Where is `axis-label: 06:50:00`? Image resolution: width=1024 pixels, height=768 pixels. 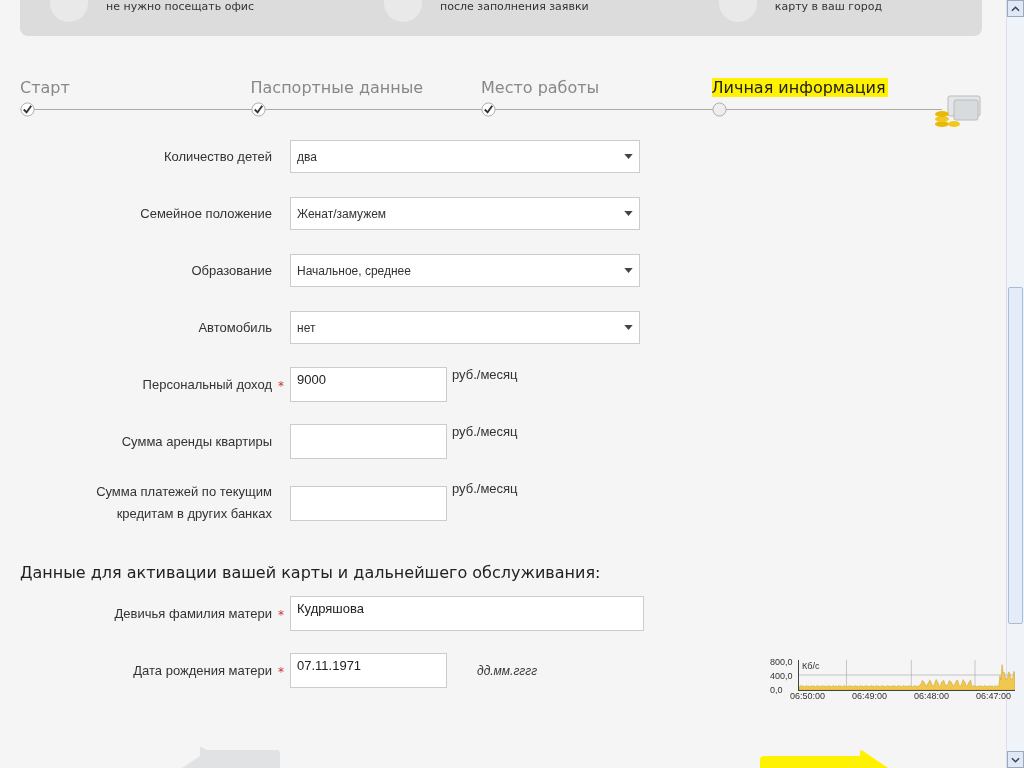 axis-label: 06:50:00 is located at coordinates (808, 696).